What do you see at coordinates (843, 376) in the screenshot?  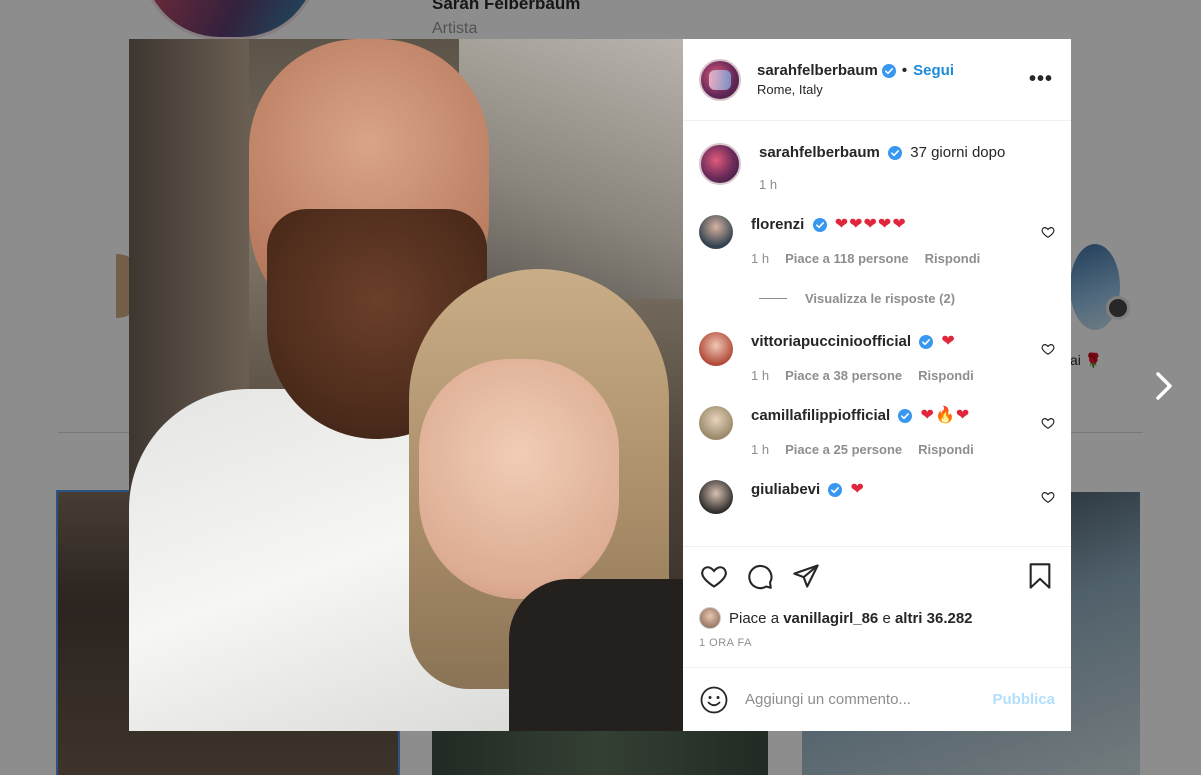 I see `comment-likes: Piace a 38 persone` at bounding box center [843, 376].